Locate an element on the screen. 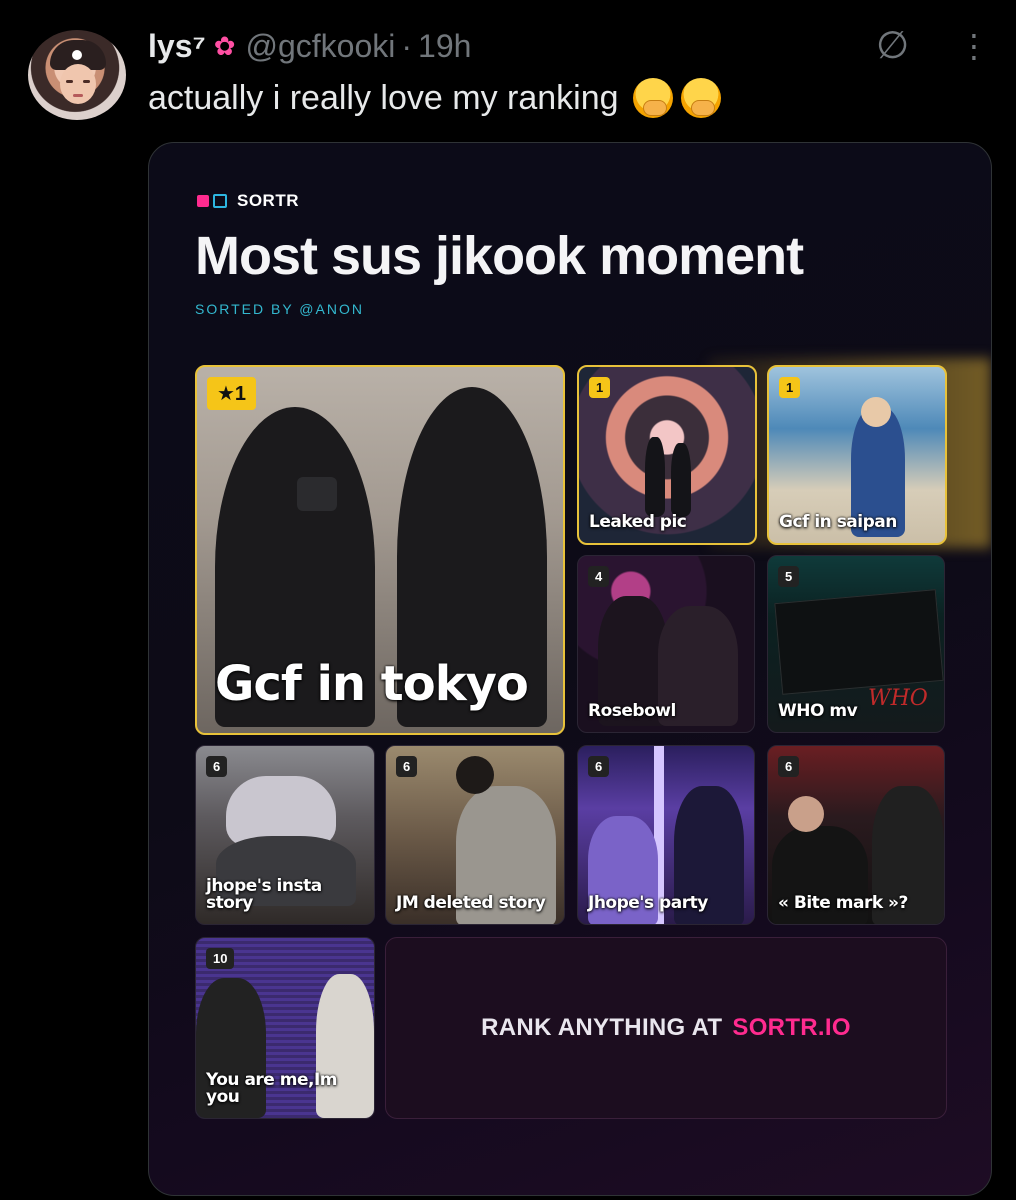 This screenshot has height=1200, width=1016. tile-label: WHO mv is located at coordinates (818, 711).